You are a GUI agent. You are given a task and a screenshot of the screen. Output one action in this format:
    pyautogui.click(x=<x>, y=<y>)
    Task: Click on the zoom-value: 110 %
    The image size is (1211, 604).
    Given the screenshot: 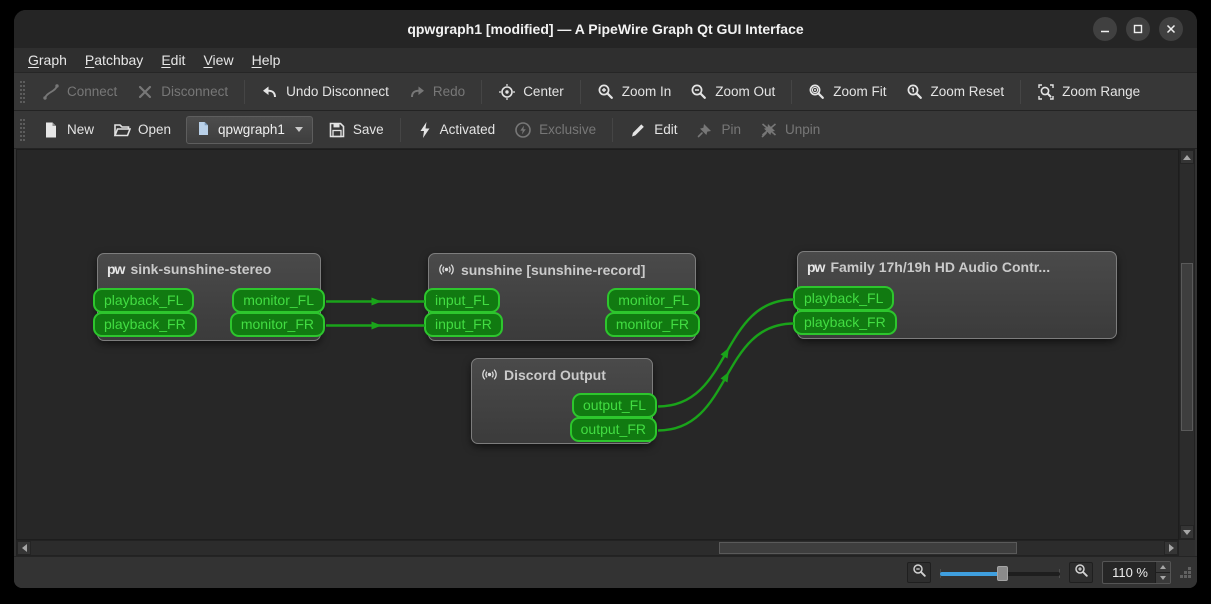 What is the action you would take?
    pyautogui.click(x=1130, y=572)
    